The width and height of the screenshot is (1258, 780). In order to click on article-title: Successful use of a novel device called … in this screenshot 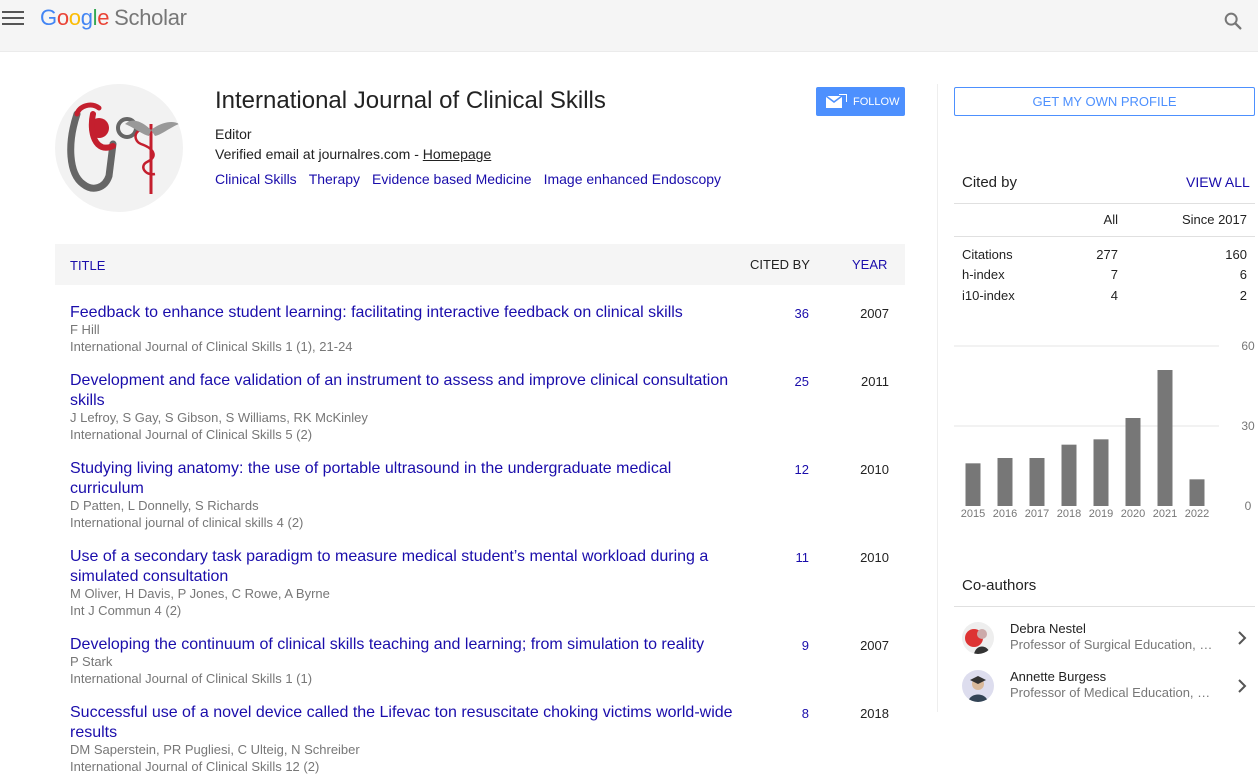, I will do `click(405, 723)`.